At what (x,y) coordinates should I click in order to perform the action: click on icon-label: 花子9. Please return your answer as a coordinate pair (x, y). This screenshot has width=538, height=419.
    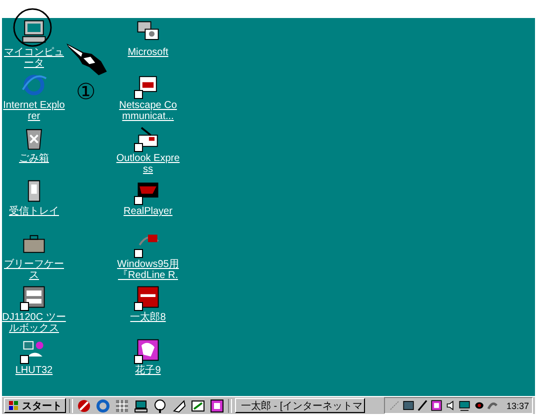
    Looking at the image, I should click on (148, 370).